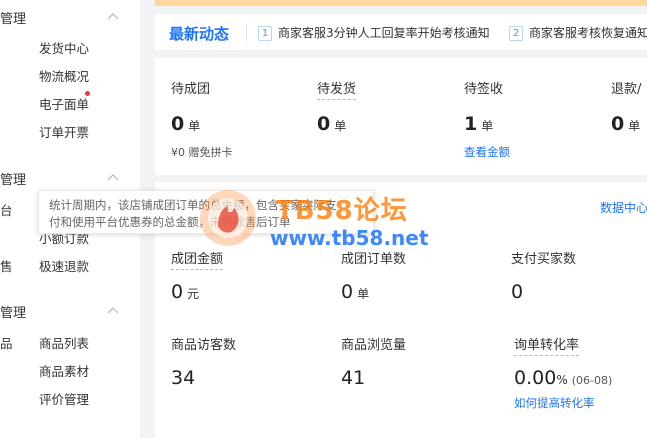  I want to click on metric-value: 0, so click(517, 292).